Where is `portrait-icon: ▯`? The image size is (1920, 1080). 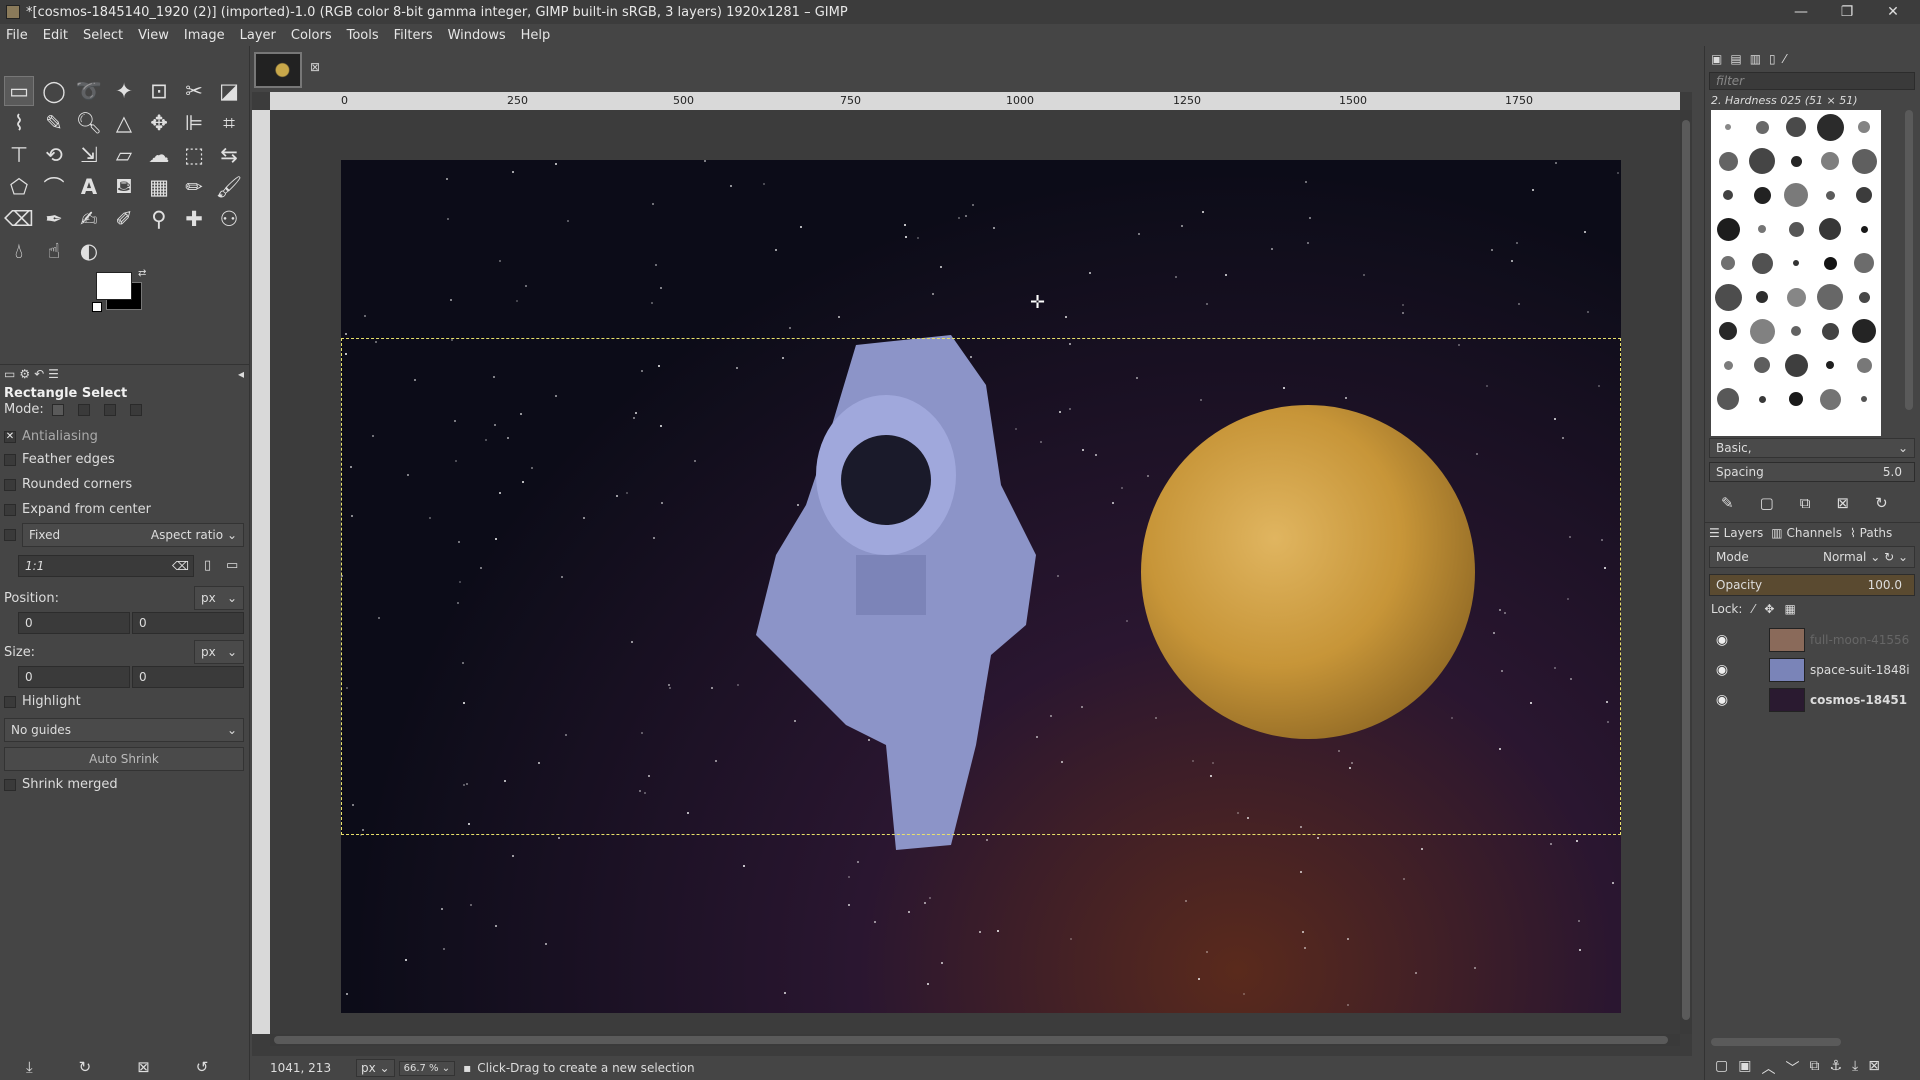 portrait-icon: ▯ is located at coordinates (207, 565).